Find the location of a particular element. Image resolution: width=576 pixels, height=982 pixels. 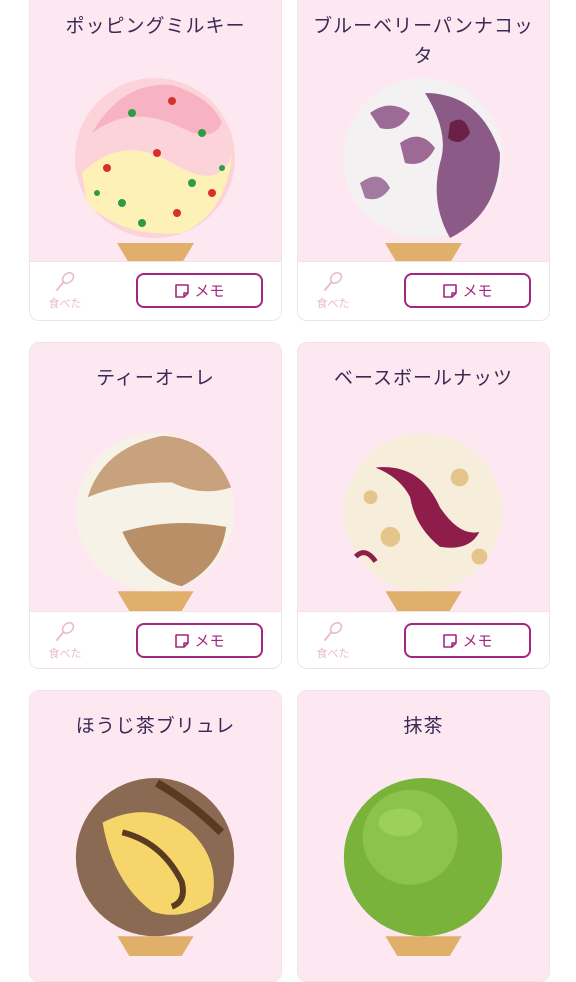

flavor-name: ティーオーレ is located at coordinates (155, 378).